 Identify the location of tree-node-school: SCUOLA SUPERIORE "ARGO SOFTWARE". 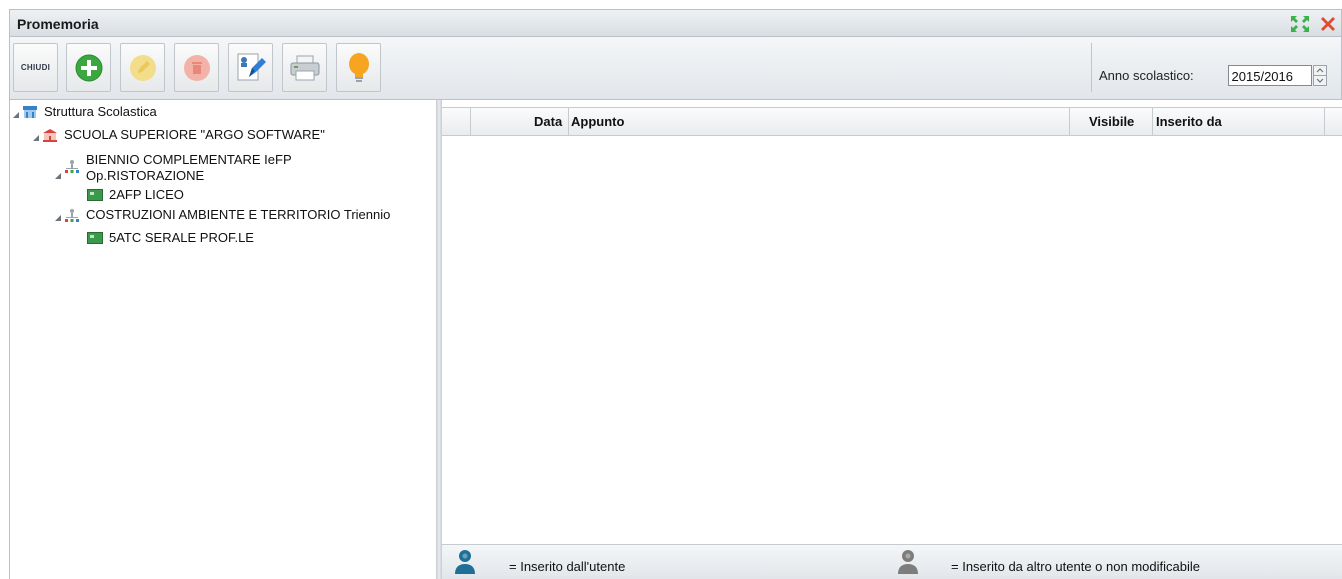
(178, 135).